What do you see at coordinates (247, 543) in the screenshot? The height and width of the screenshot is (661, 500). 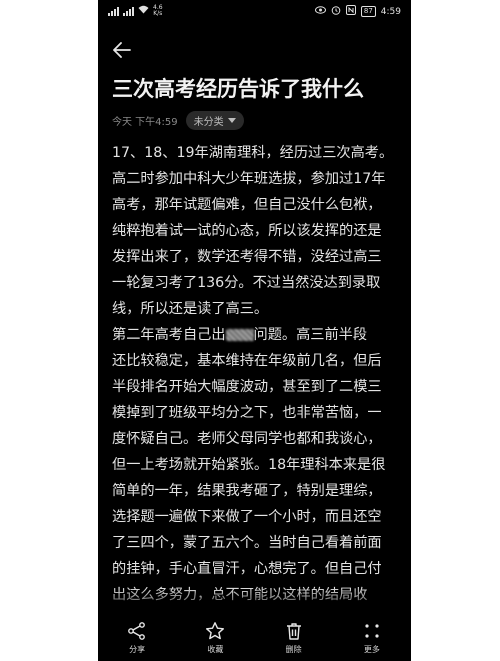 I see `body-line: 了三四个，蒙了五六个。当时自己看着前面` at bounding box center [247, 543].